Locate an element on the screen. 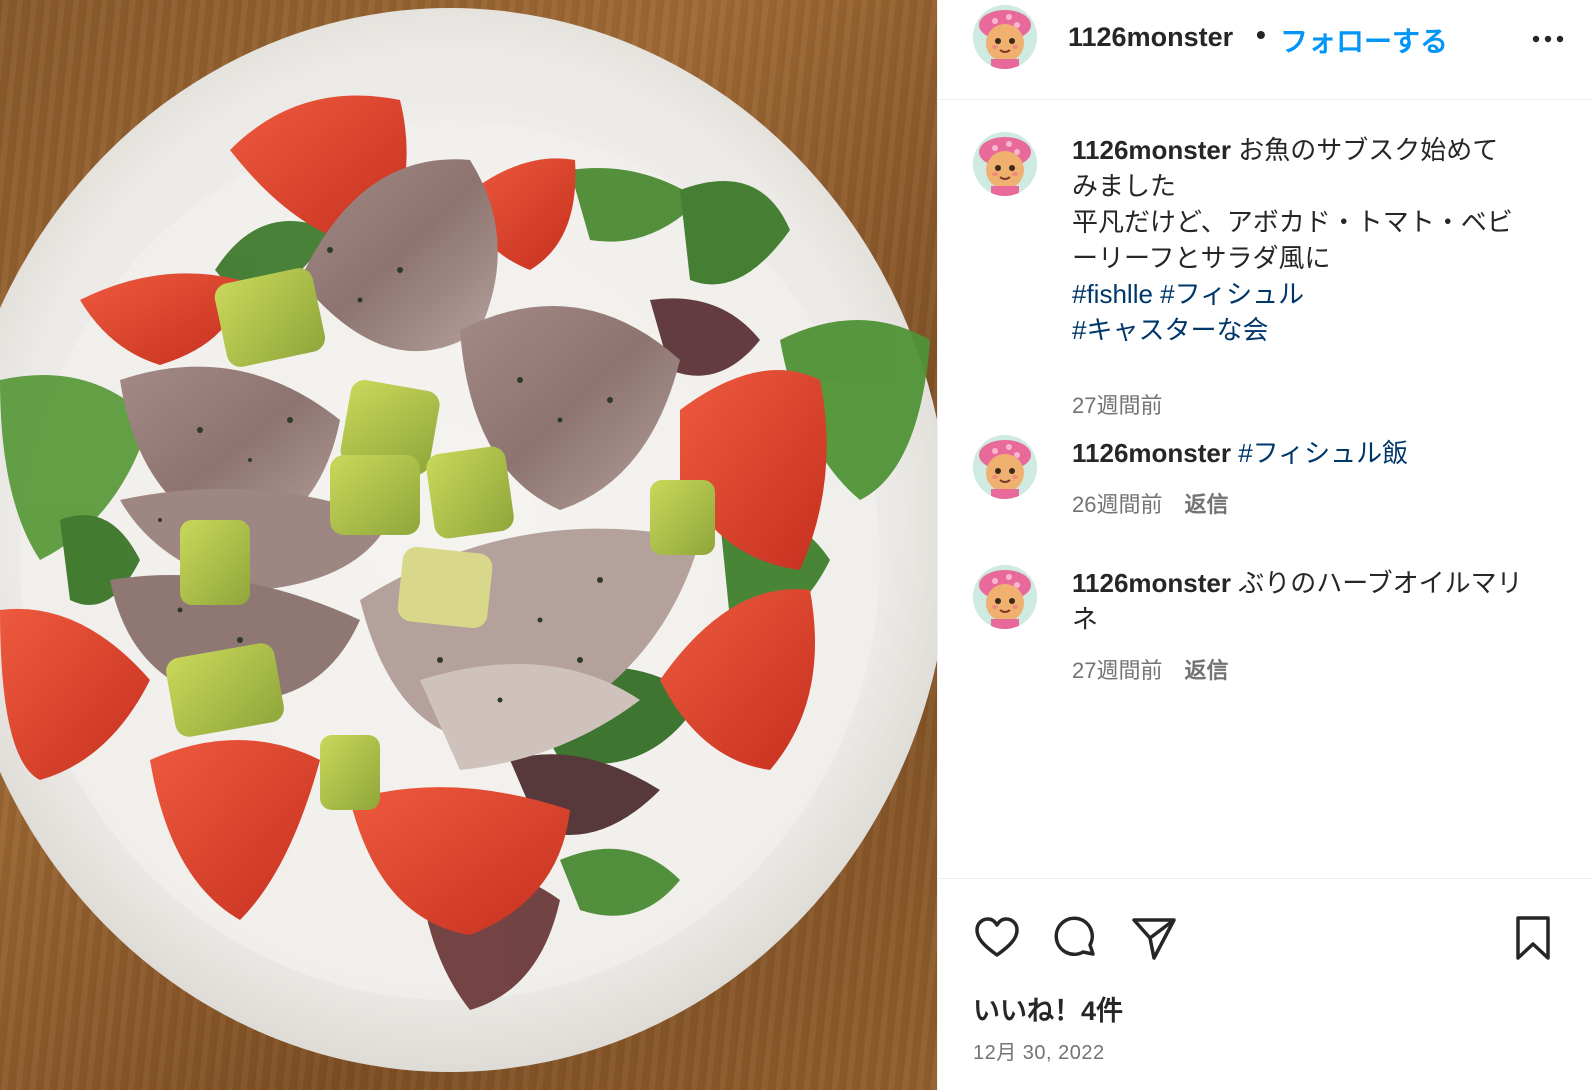  caption-line: 平凡だけど、アボカド・トマト・ベビ is located at coordinates (1292, 222).